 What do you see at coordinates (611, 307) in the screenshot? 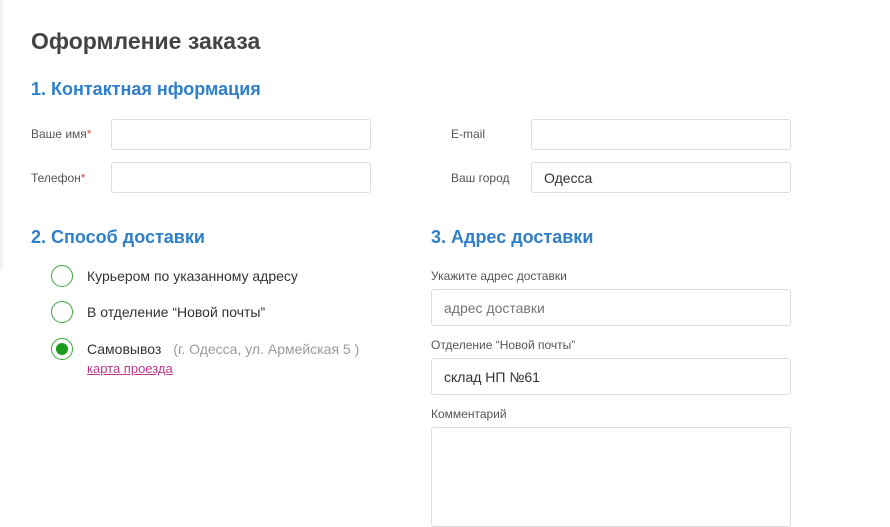
I see `address-input` at bounding box center [611, 307].